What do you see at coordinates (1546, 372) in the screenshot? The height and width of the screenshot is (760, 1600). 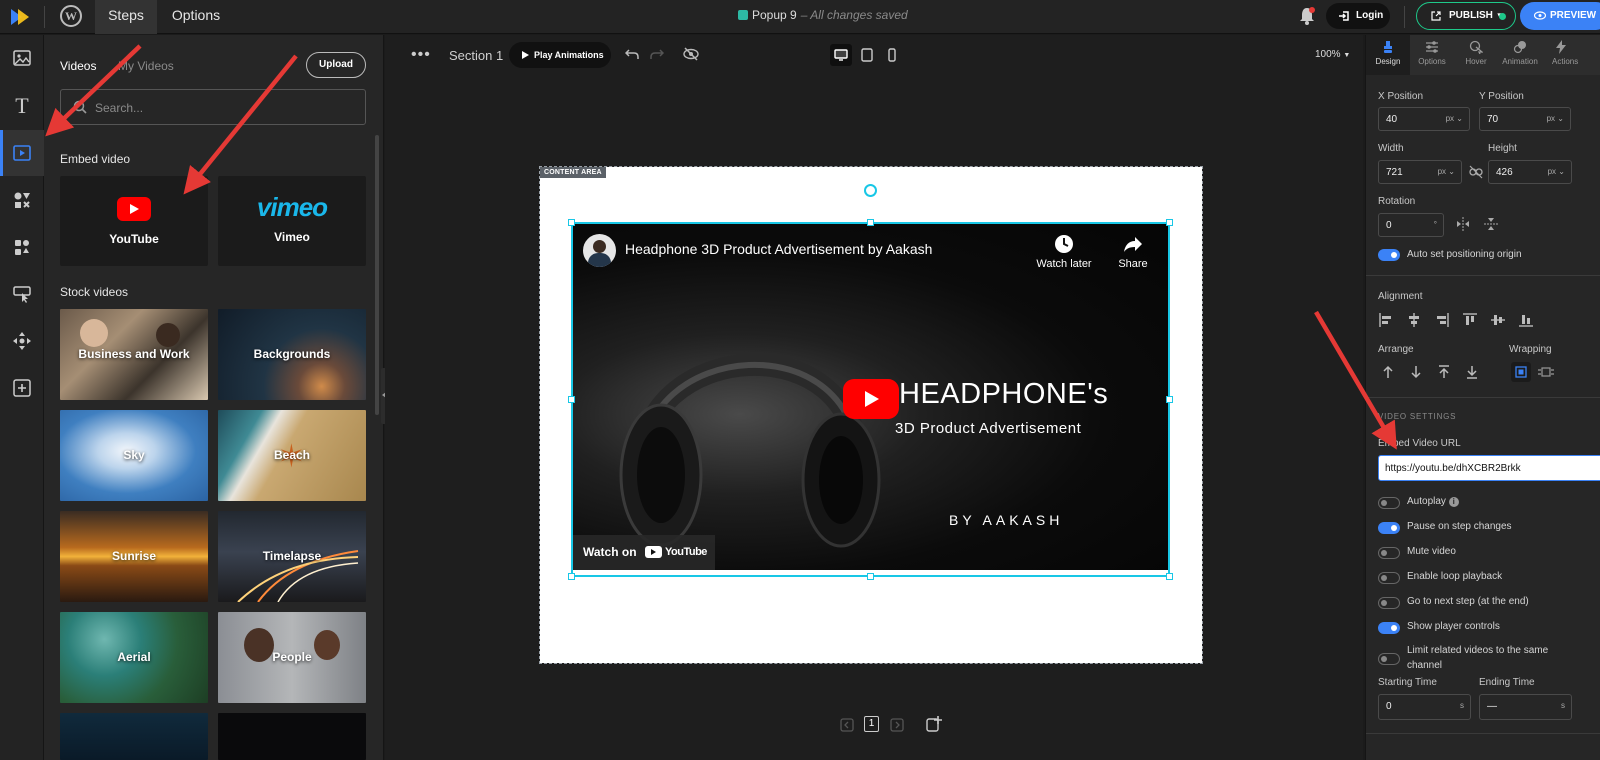 I see `wrap-around-icon` at bounding box center [1546, 372].